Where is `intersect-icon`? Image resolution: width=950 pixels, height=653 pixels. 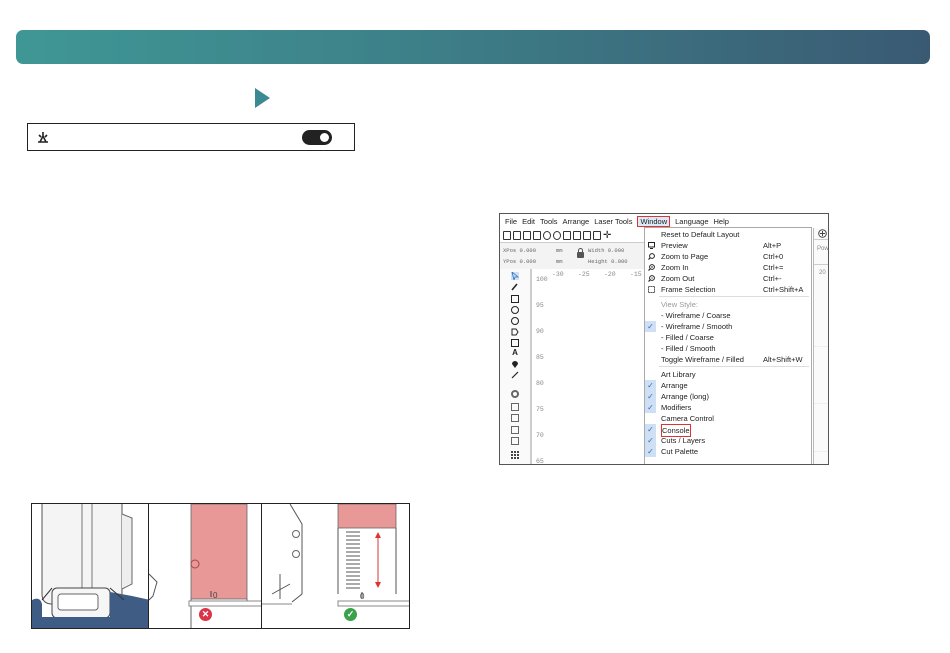 intersect-icon is located at coordinates (515, 430).